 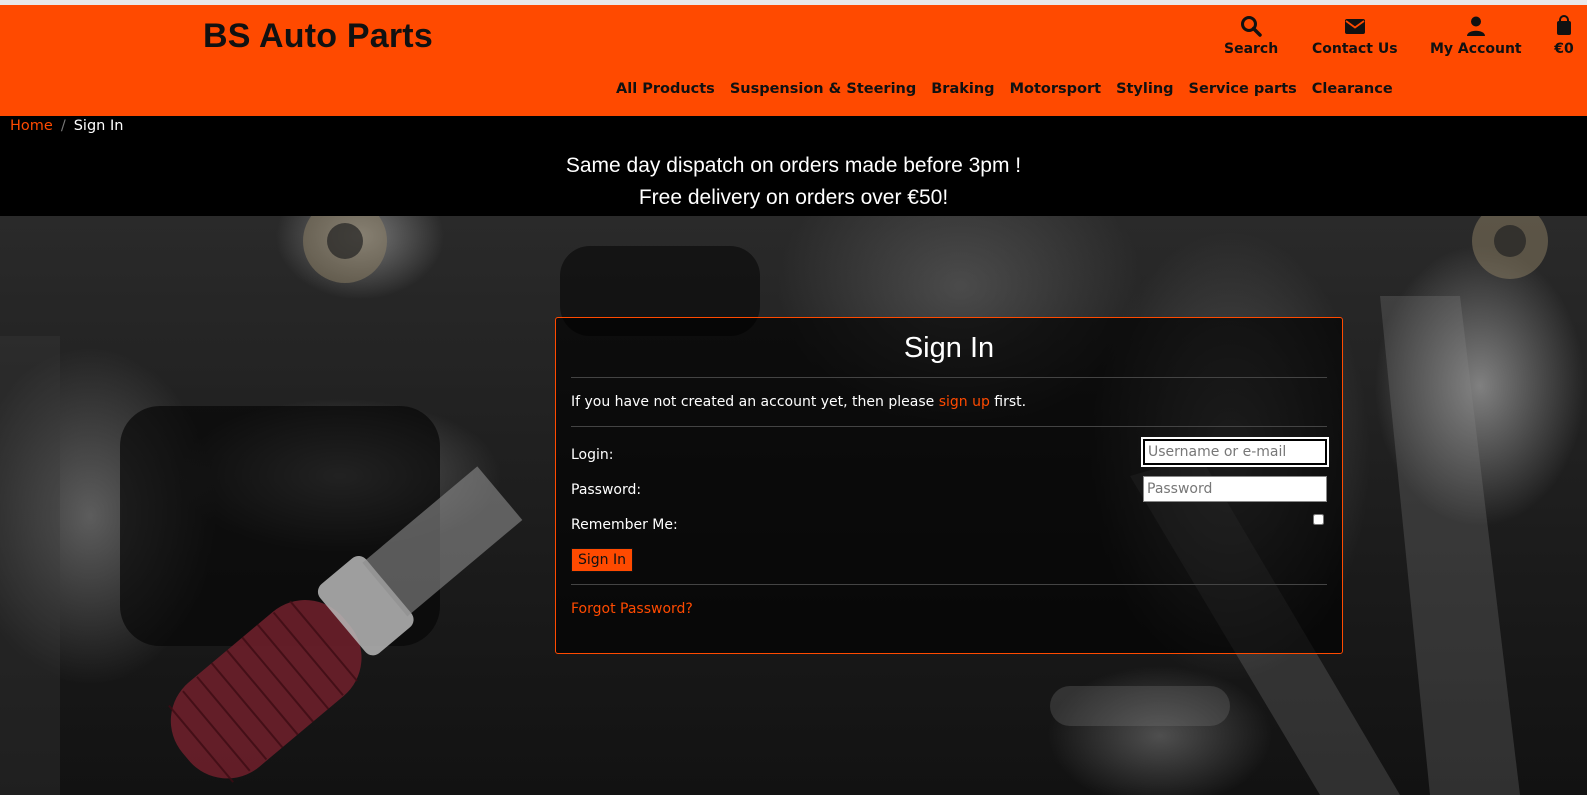 I want to click on remember-row: Remember Me:, so click(x=949, y=526).